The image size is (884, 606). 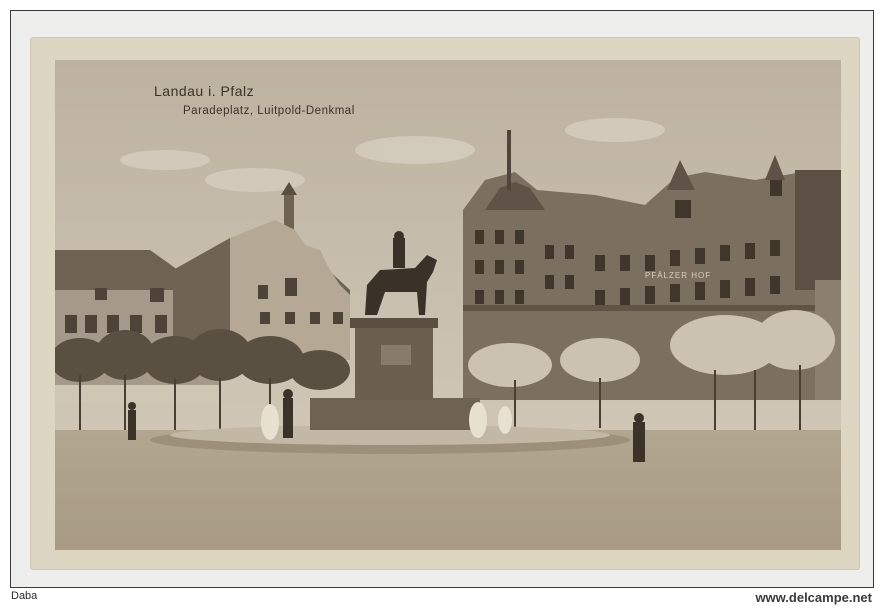 I want to click on caption-title: Landau i. Pfalz, so click(x=204, y=91).